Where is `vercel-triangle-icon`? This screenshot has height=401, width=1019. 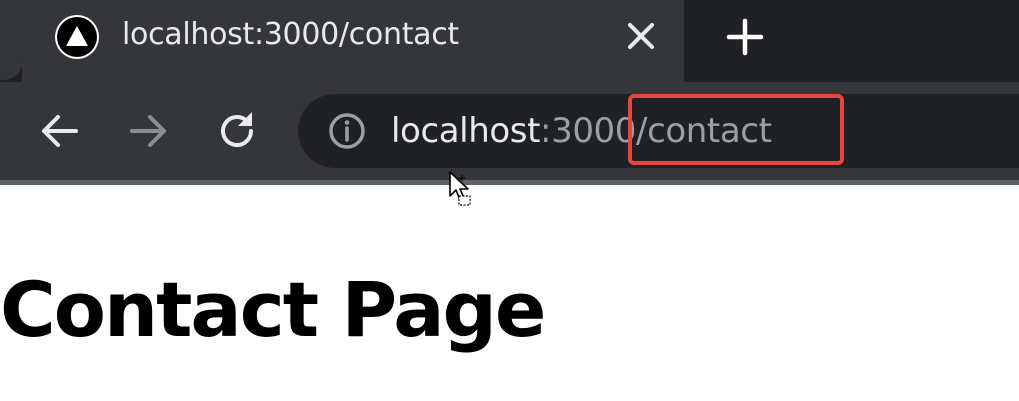 vercel-triangle-icon is located at coordinates (77, 37).